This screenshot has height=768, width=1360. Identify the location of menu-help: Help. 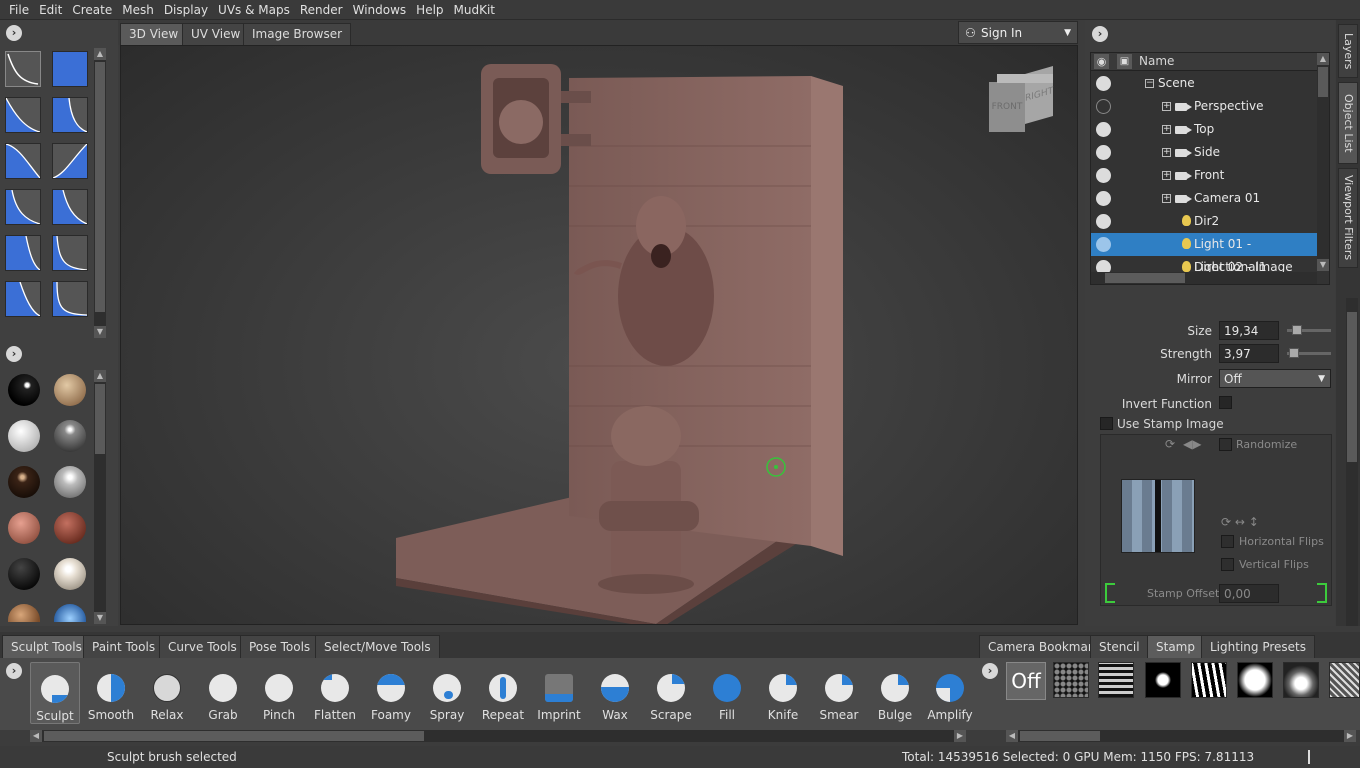
(429, 9).